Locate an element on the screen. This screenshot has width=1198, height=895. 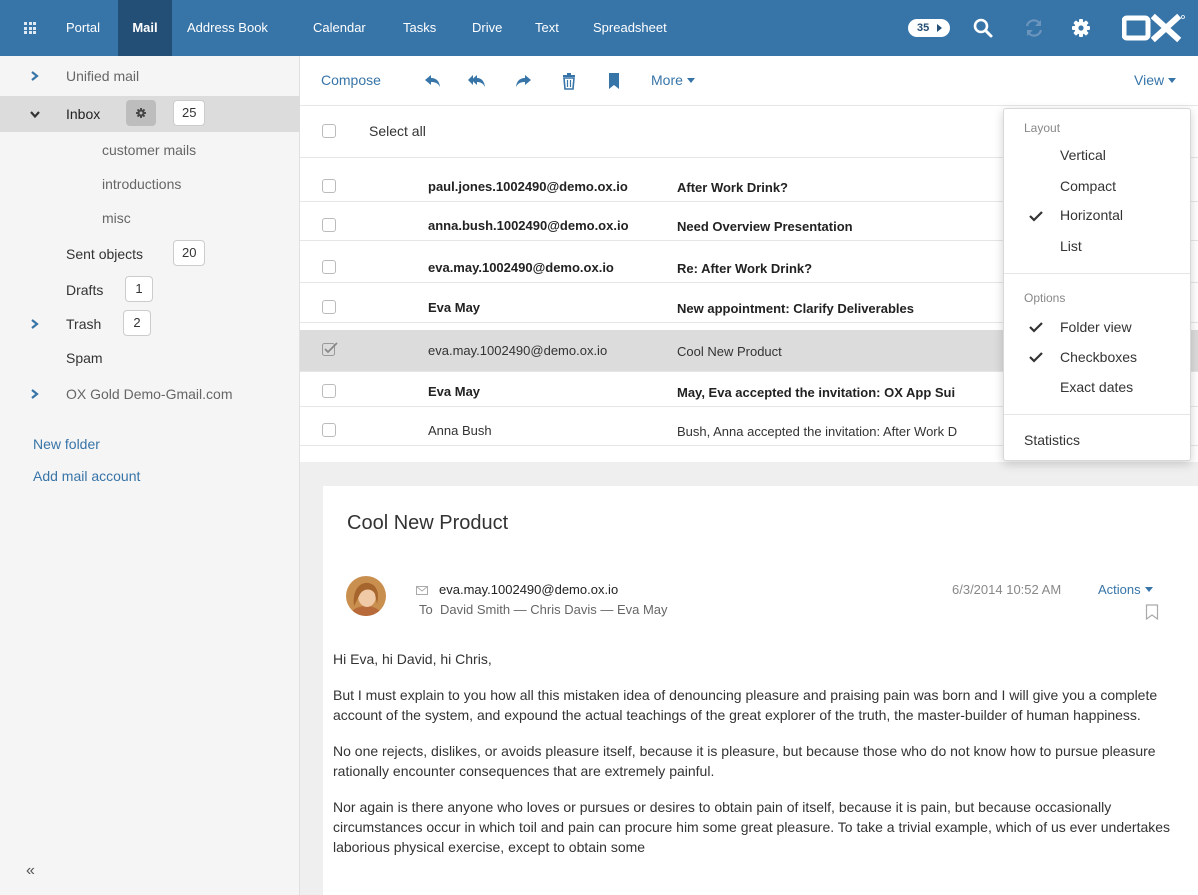
folder-drafts: Drafts 1 is located at coordinates (150, 290).